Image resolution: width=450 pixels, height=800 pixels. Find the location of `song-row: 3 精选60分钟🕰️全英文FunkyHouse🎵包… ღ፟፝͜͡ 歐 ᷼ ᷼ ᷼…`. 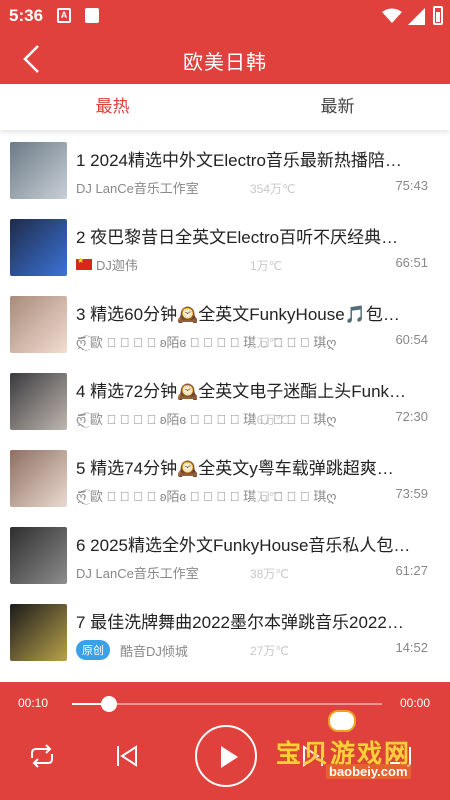

song-row: 3 精选60分钟🕰️全英文FunkyHouse🎵包… ღ፟፝͜͡ 歐 ᷼ ᷼ ᷼… is located at coordinates (225, 322).